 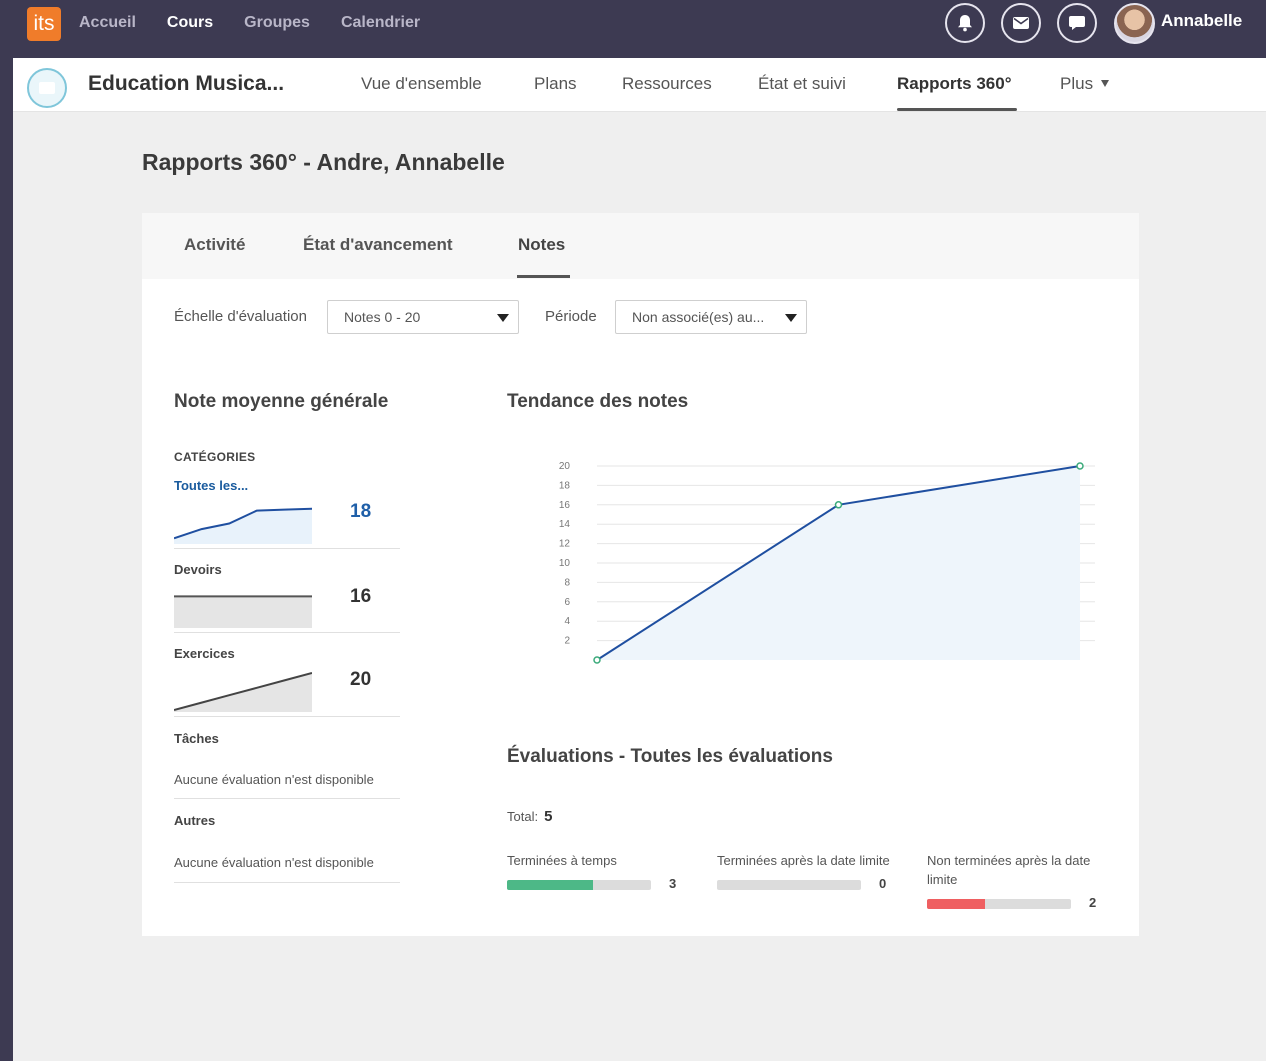 I want to click on its-logo: its, so click(x=44, y=24).